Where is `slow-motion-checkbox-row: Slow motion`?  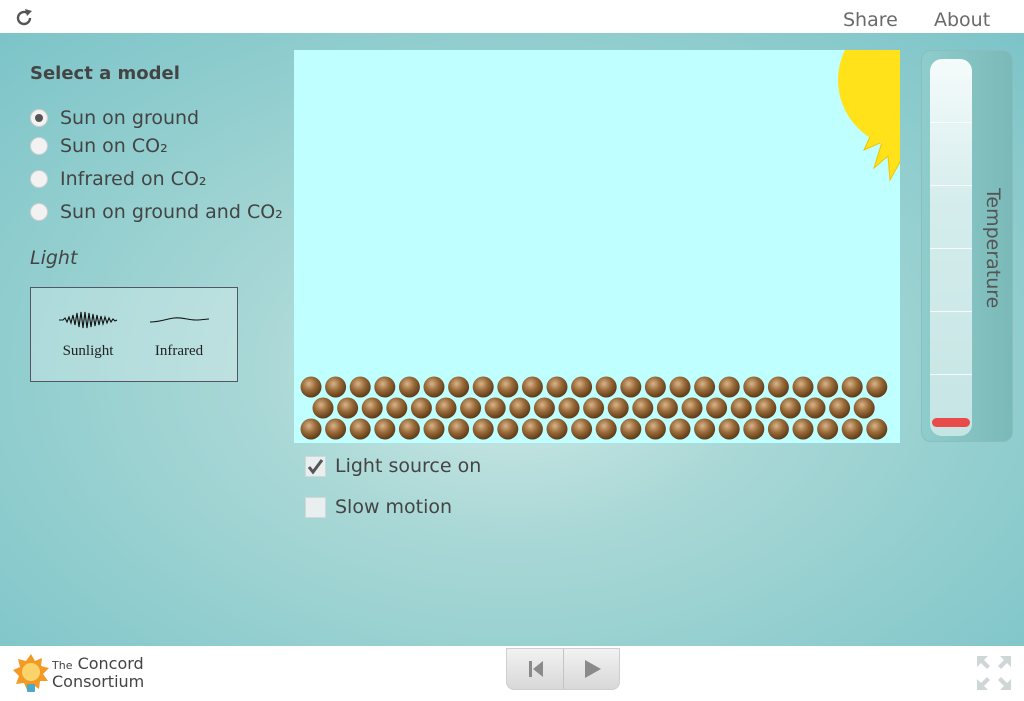 slow-motion-checkbox-row: Slow motion is located at coordinates (378, 507).